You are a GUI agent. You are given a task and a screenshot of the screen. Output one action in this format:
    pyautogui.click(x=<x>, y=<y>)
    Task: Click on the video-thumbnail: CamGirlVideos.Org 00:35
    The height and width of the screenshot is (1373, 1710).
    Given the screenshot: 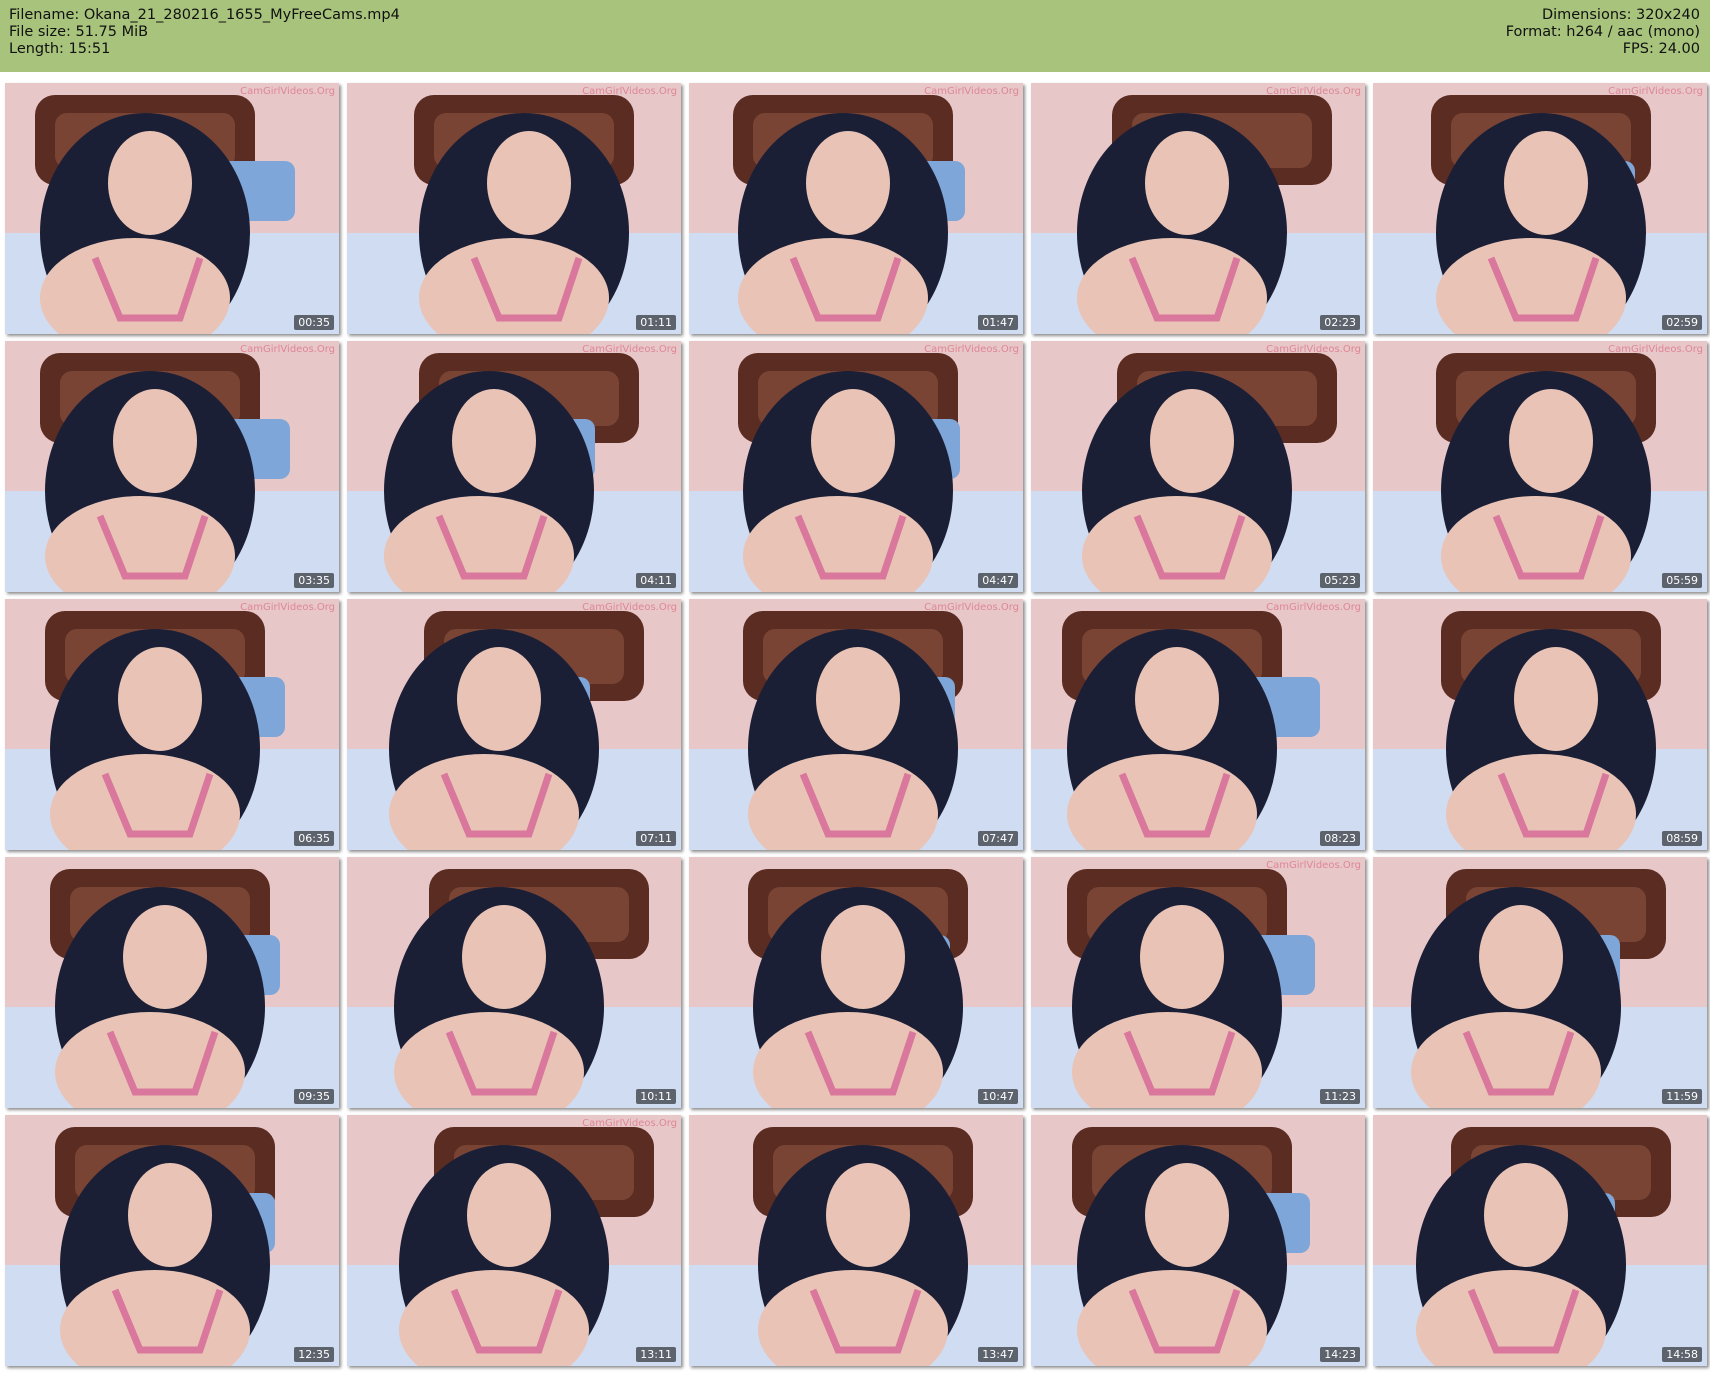 What is the action you would take?
    pyautogui.click(x=172, y=208)
    